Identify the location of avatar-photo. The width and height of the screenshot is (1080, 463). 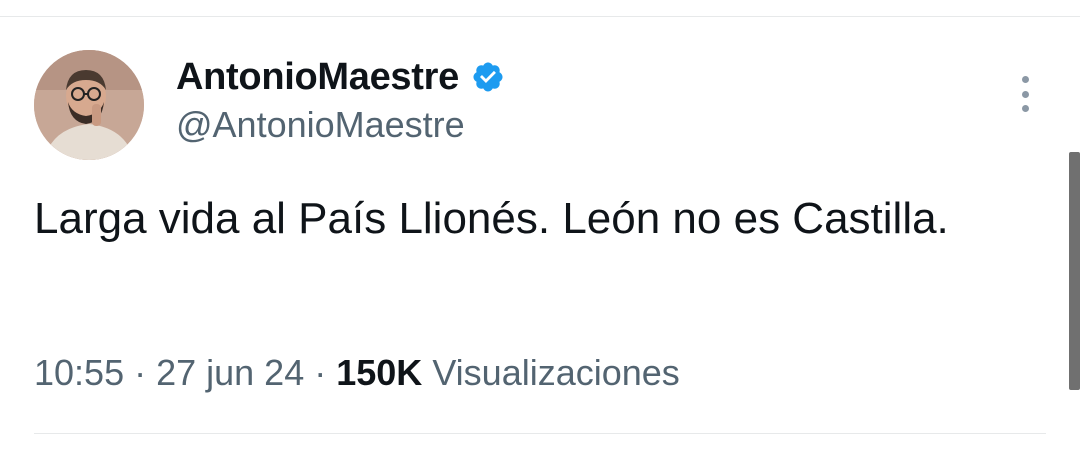
(89, 105).